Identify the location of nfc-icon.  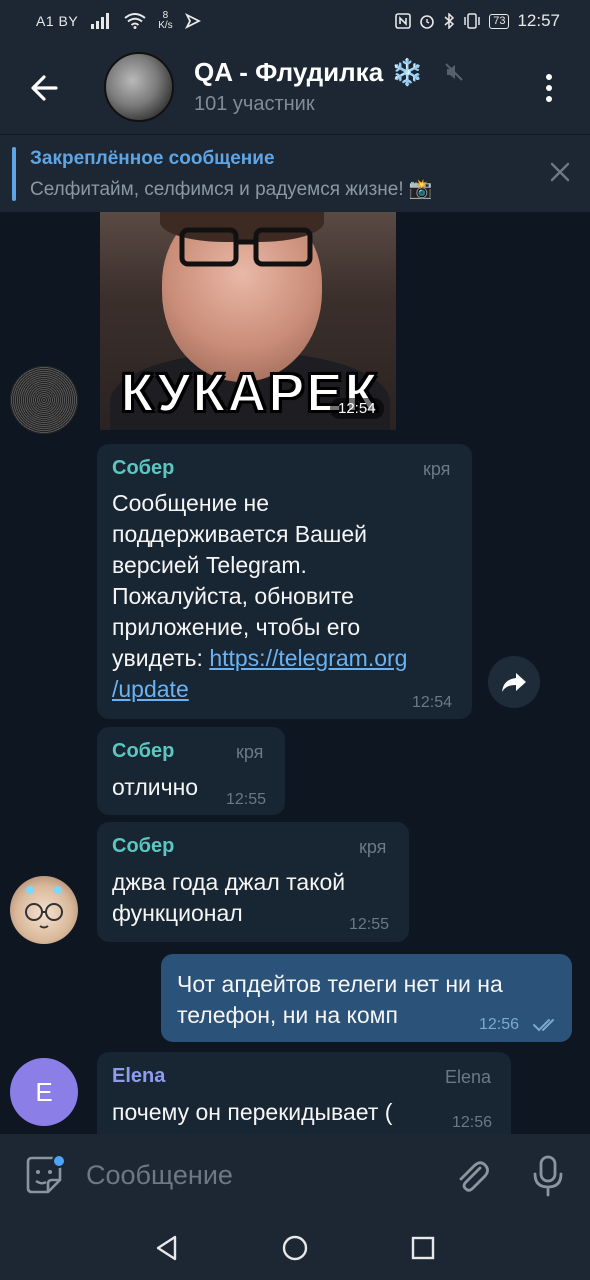
(403, 21).